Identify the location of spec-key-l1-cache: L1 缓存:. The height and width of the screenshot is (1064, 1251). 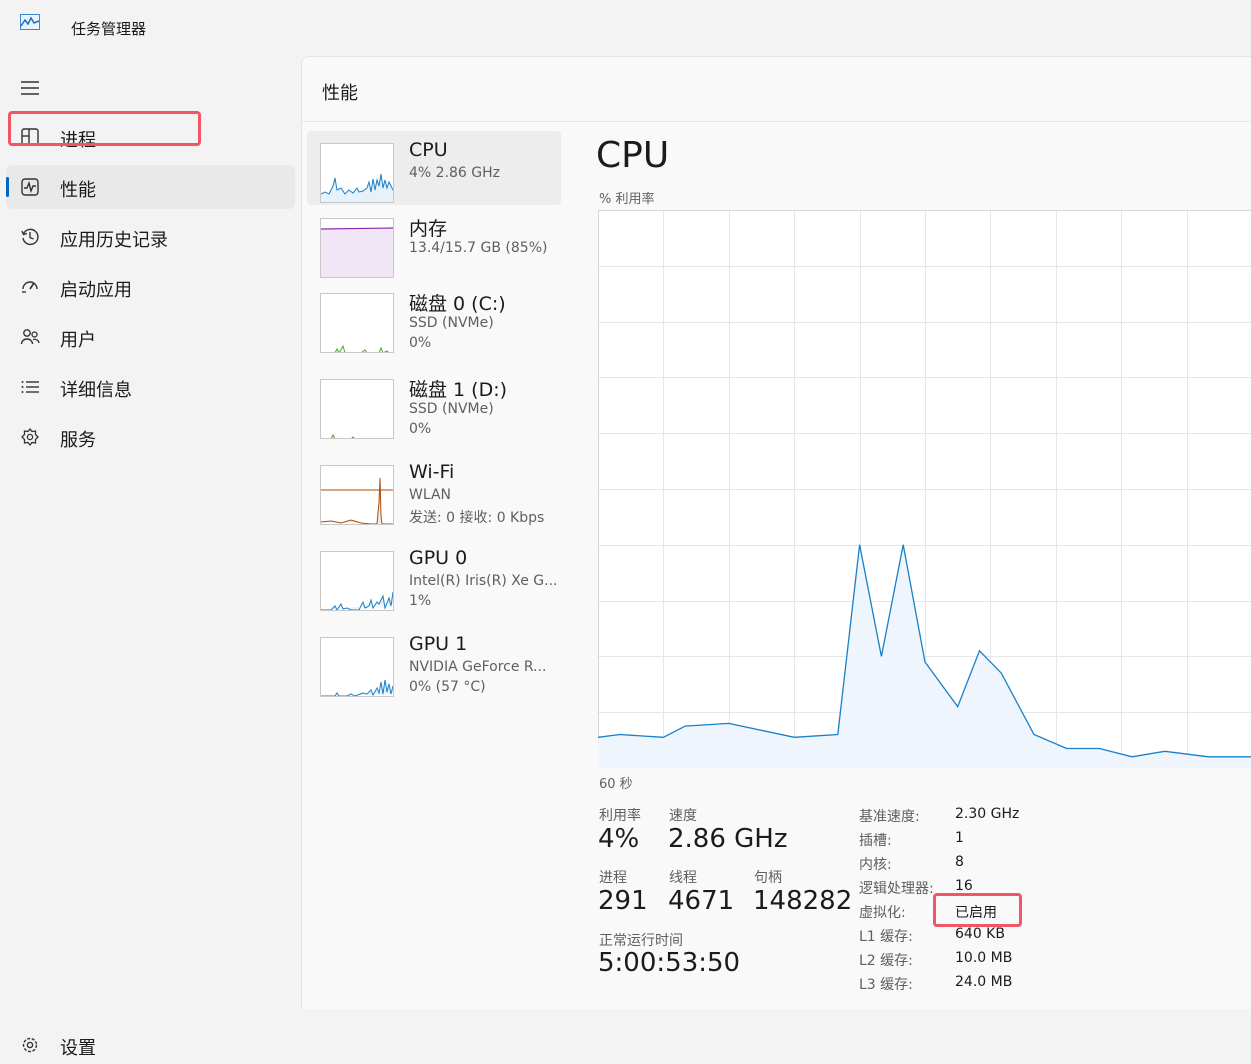
(886, 936).